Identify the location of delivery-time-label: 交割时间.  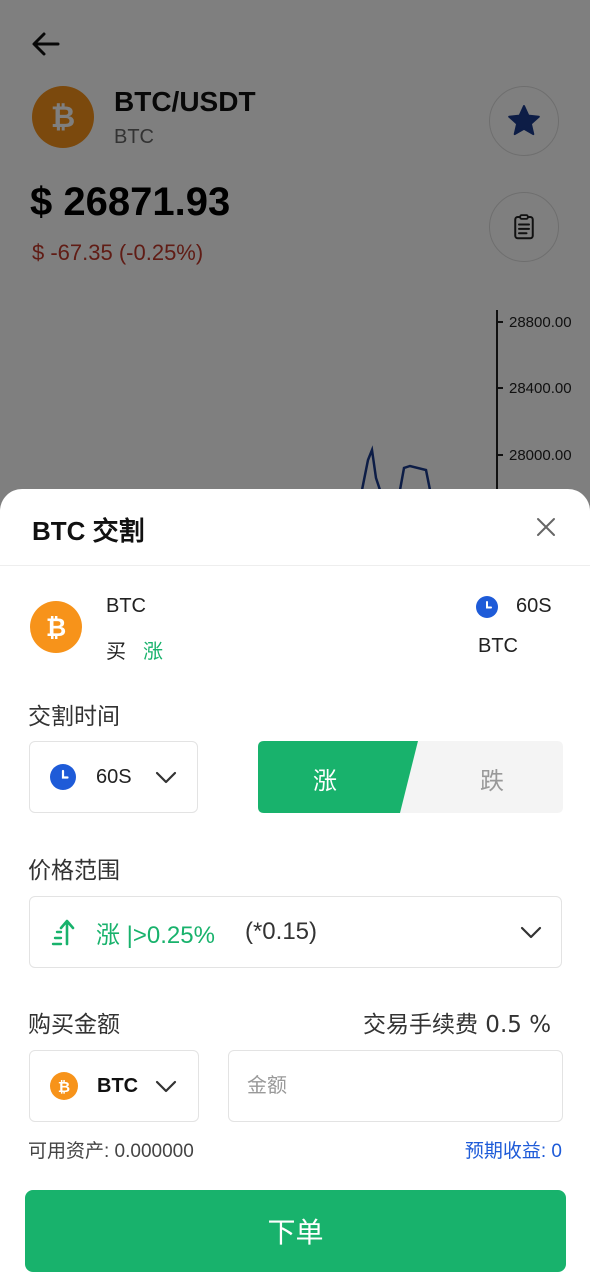
(74, 717).